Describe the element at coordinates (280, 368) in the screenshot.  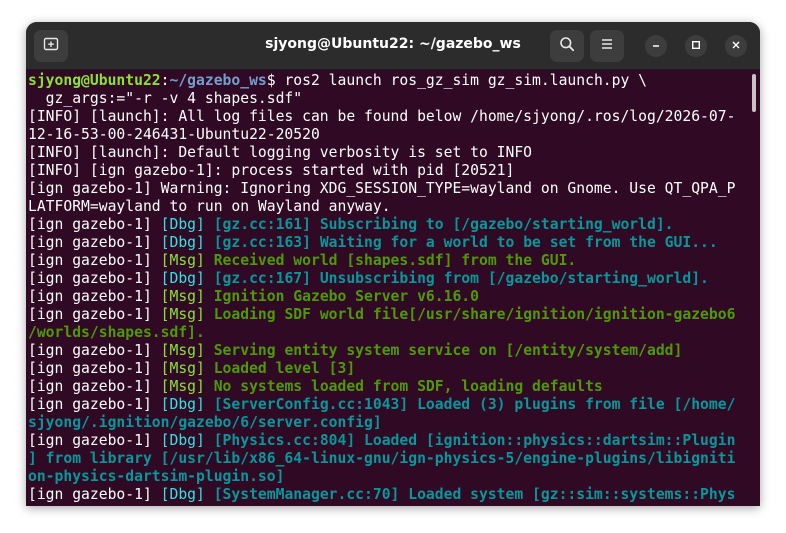
I see `log-message: Loaded level [3]` at that location.